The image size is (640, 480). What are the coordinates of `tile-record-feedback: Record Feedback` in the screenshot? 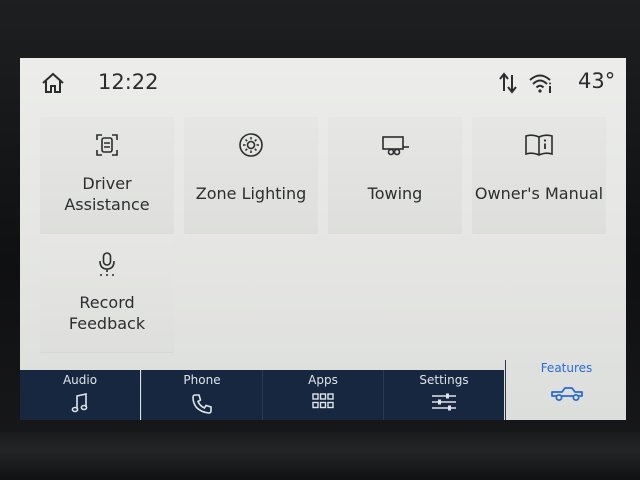 It's located at (107, 294).